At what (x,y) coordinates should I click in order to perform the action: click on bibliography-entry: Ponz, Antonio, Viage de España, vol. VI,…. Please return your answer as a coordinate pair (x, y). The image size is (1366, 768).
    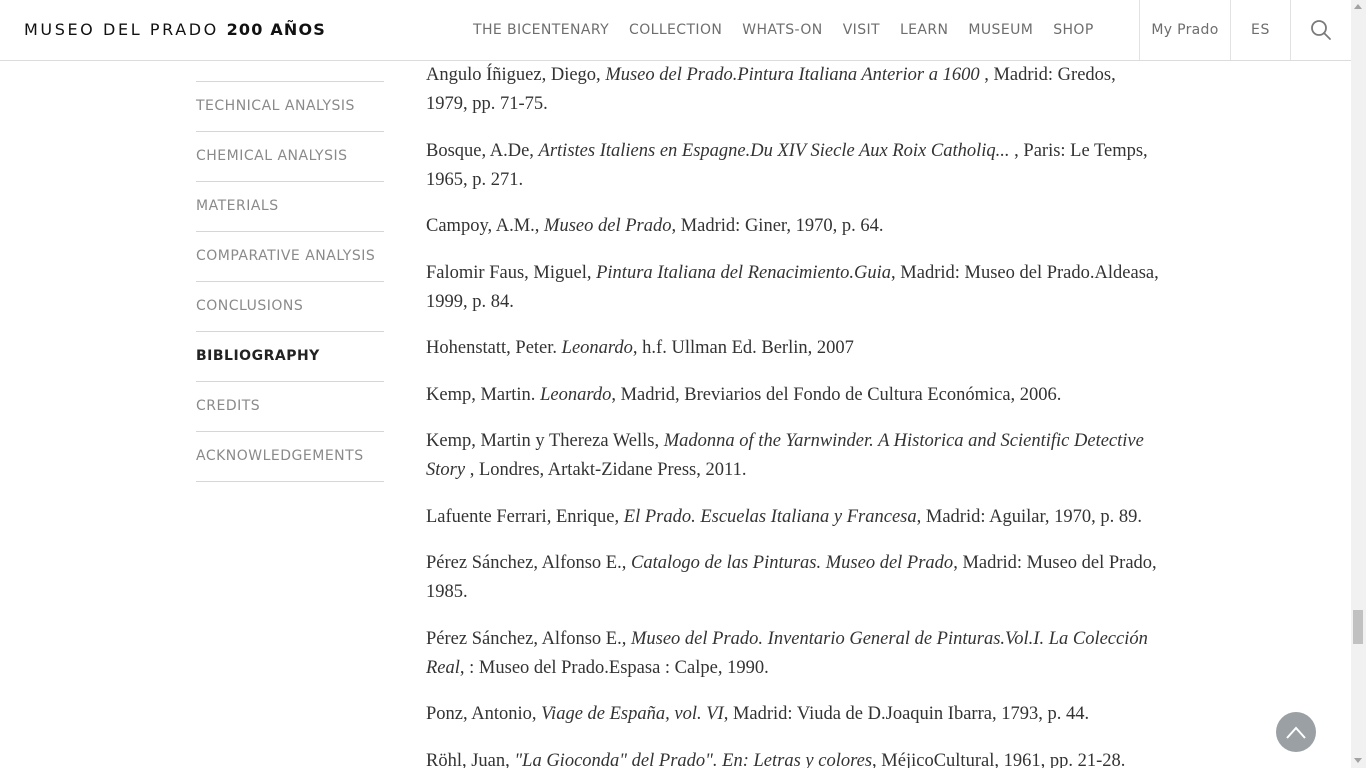
    Looking at the image, I should click on (793, 714).